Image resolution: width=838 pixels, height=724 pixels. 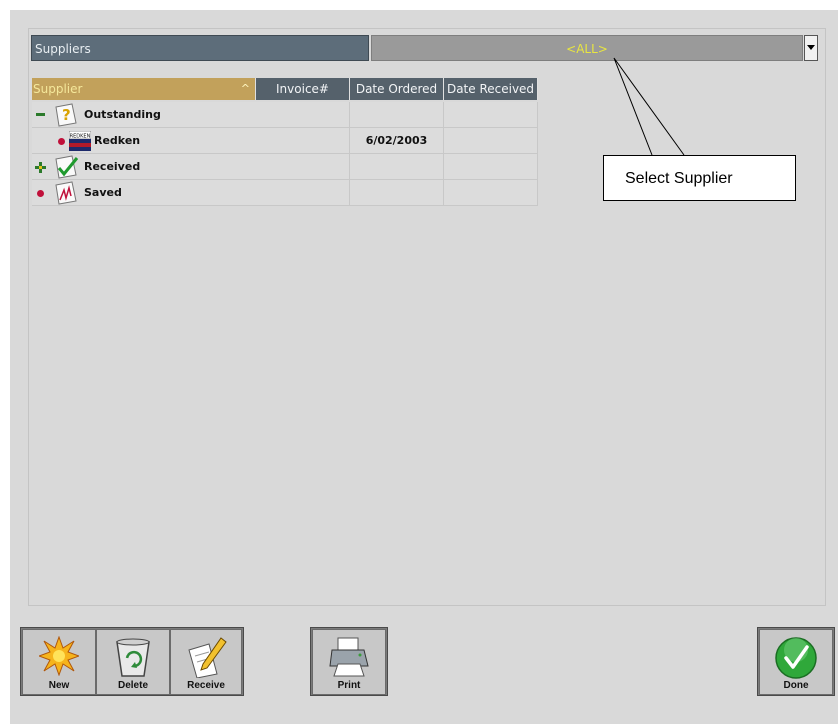 I want to click on done-button-label: Done, so click(x=796, y=685).